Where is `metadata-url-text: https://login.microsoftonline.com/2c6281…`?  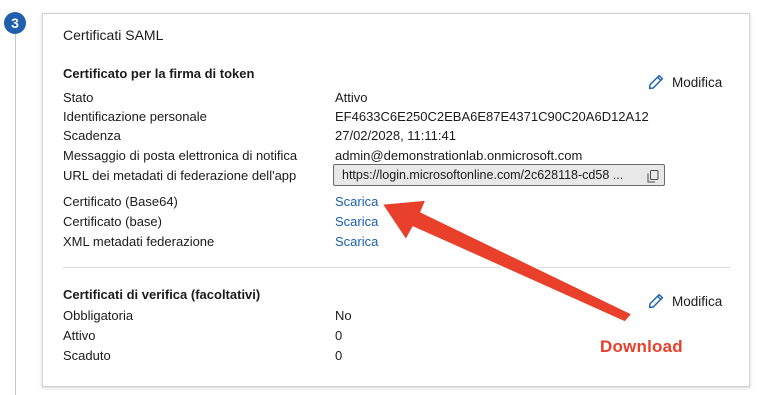 metadata-url-text: https://login.microsoftonline.com/2c6281… is located at coordinates (483, 175).